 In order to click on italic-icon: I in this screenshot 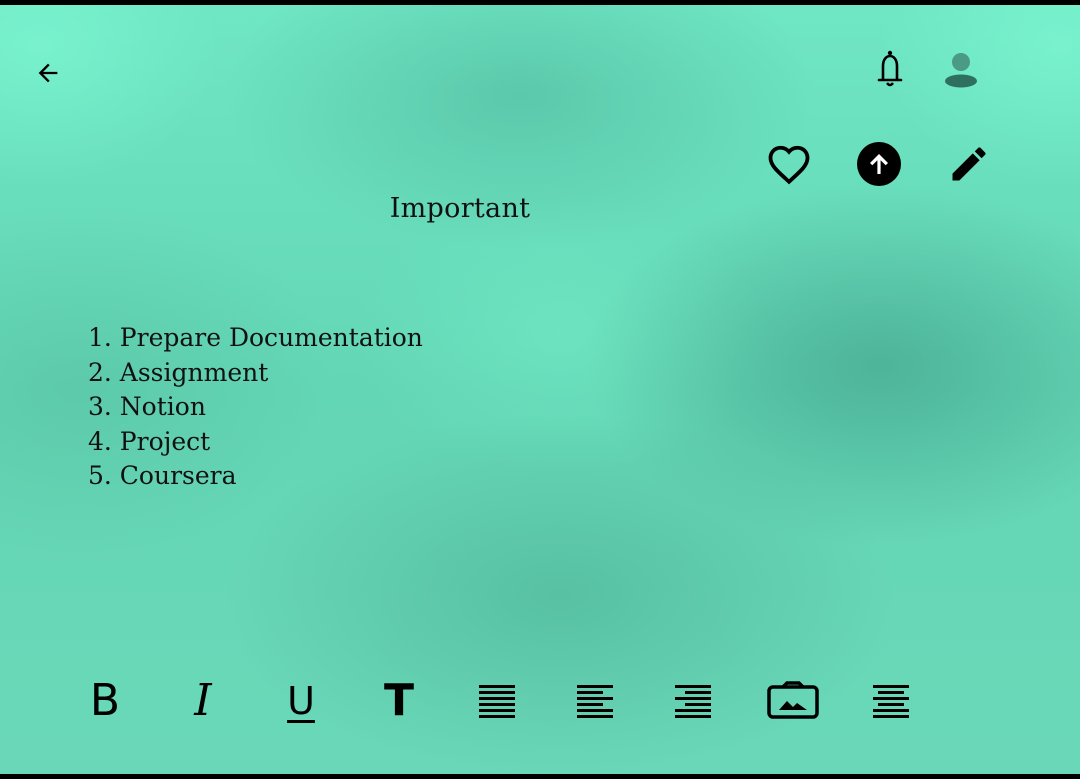, I will do `click(203, 700)`.